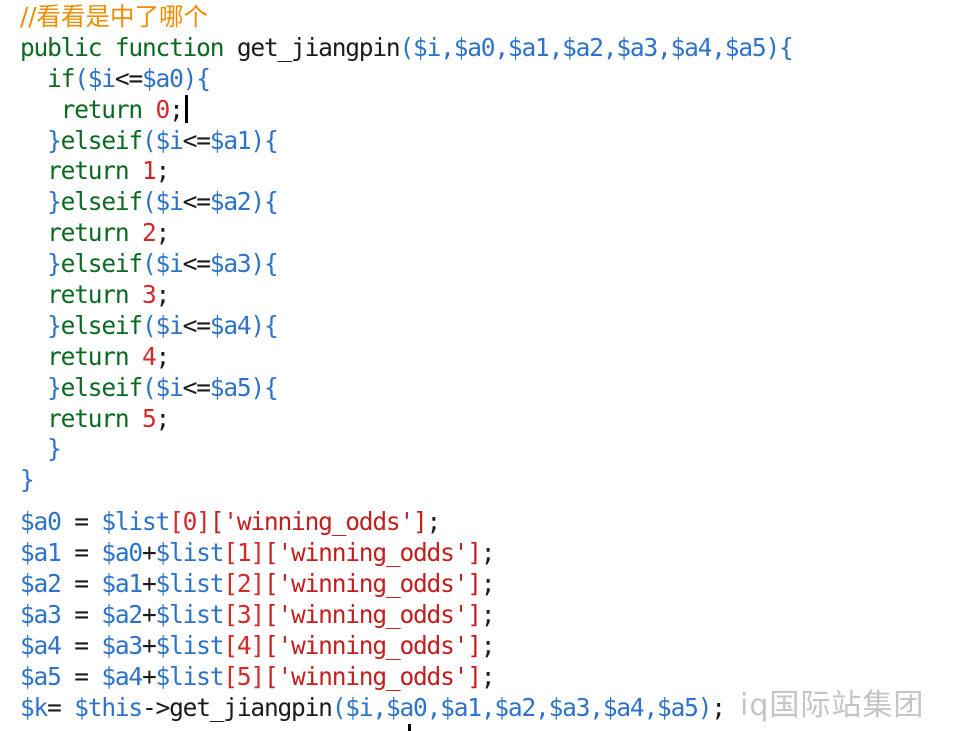  What do you see at coordinates (41, 676) in the screenshot?
I see `assign-variable: $a5` at bounding box center [41, 676].